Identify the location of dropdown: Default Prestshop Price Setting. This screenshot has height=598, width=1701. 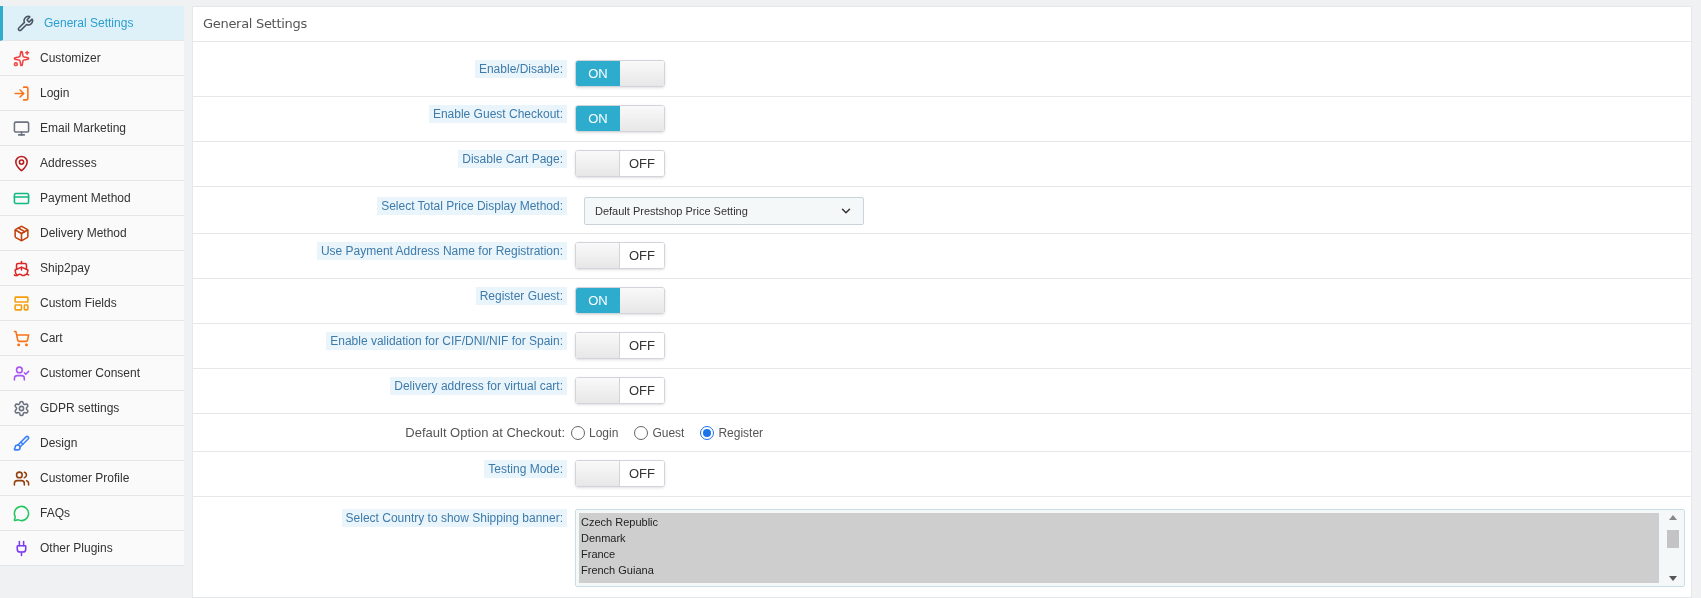
(724, 211).